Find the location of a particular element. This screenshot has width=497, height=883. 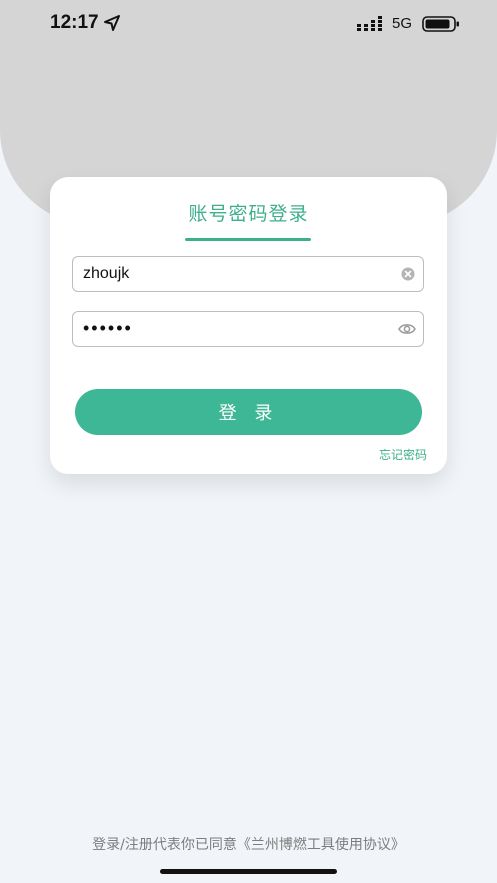

signal-icon is located at coordinates (369, 23).